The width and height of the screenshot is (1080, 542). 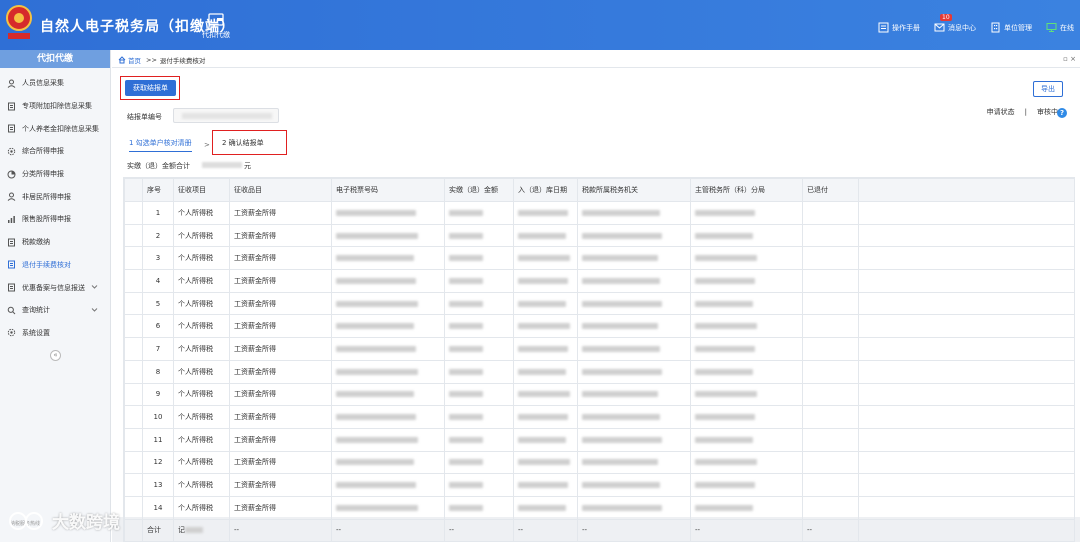 I want to click on step-1-tab: 1 勾选单户核对清册, so click(x=160, y=145).